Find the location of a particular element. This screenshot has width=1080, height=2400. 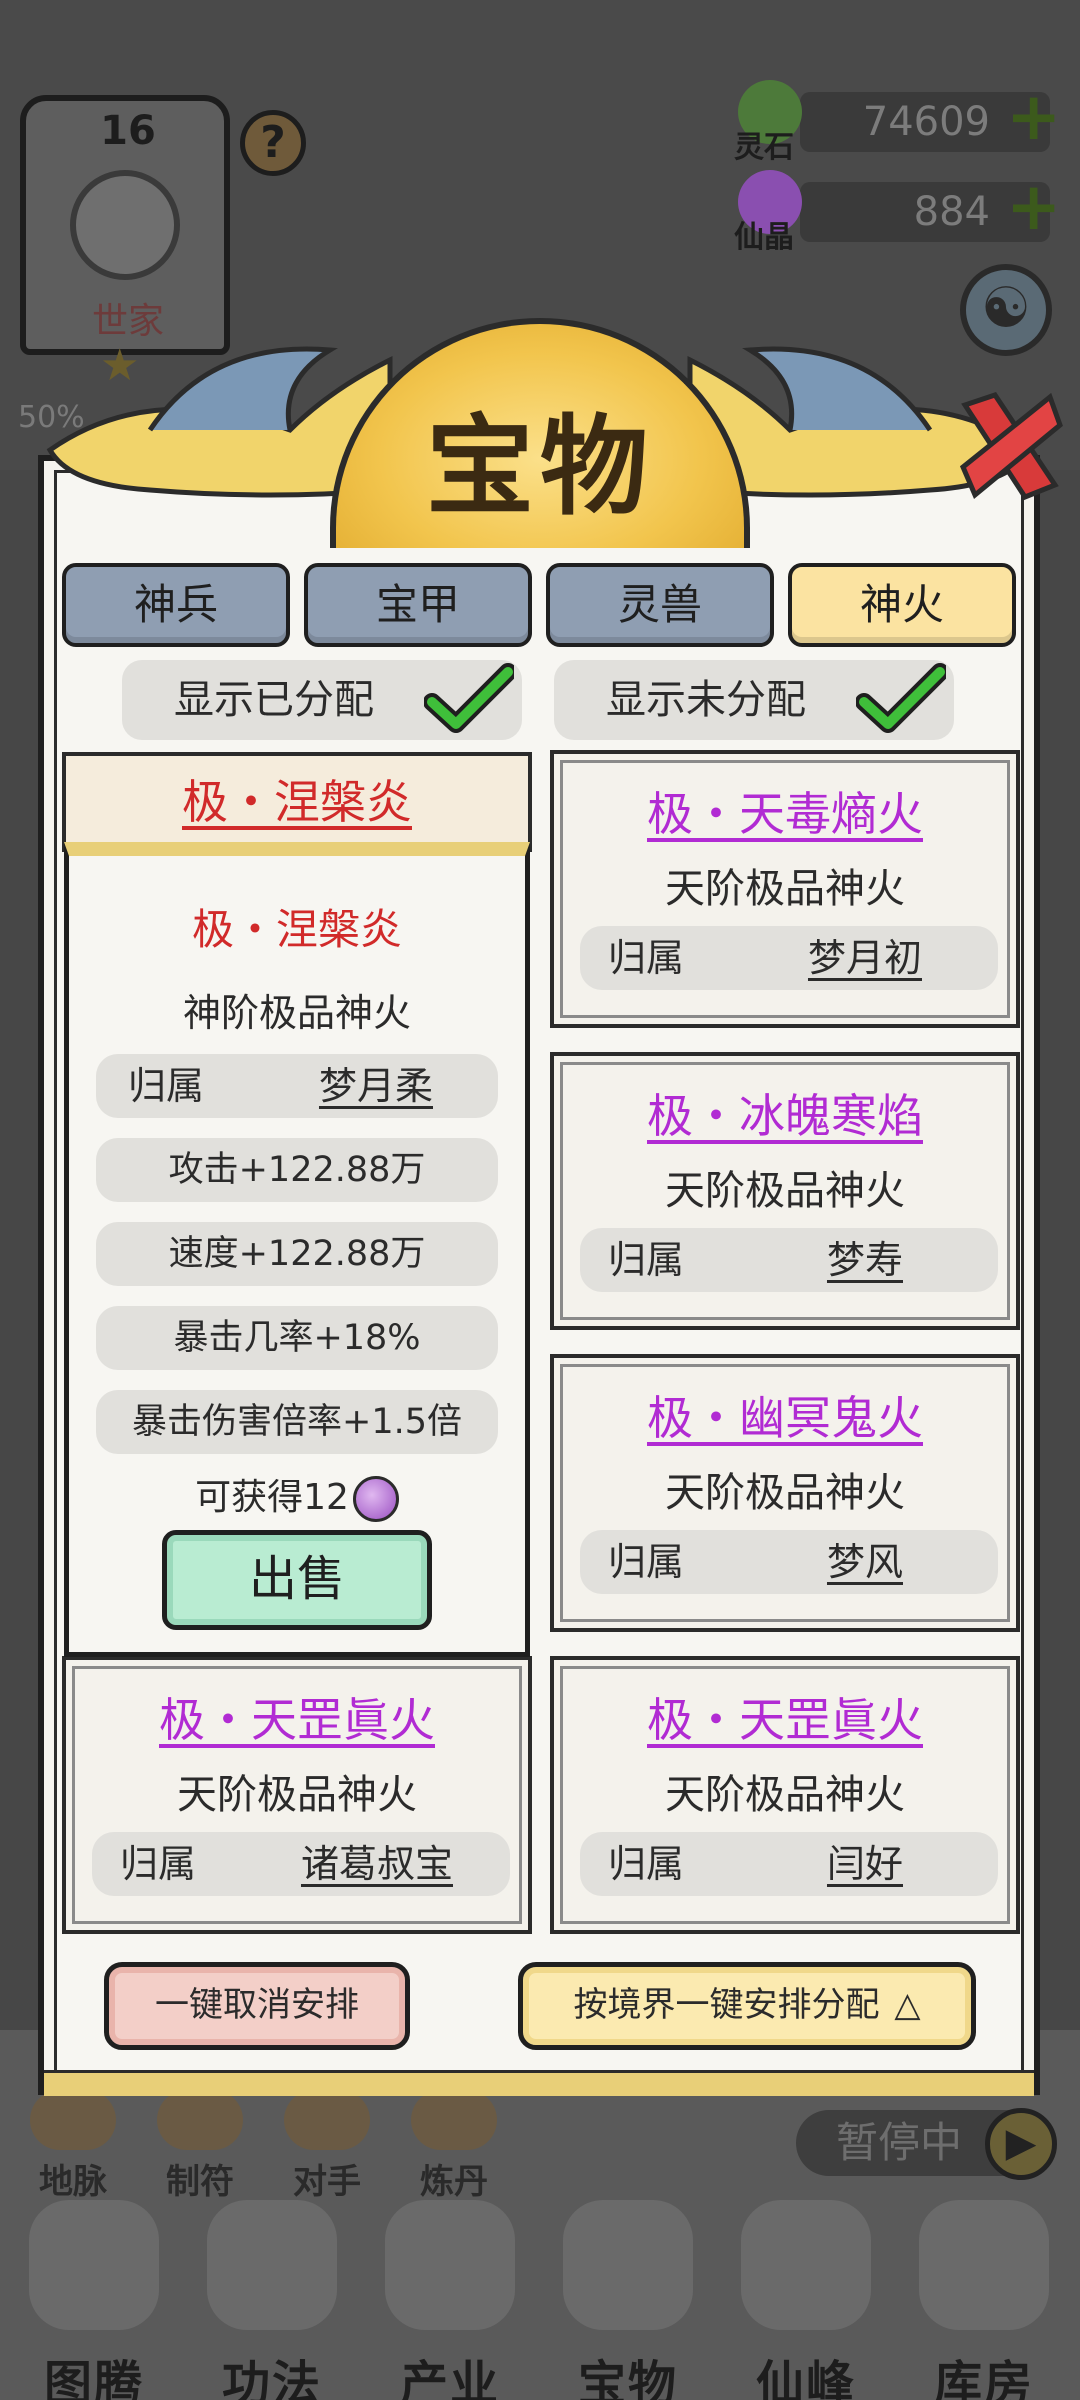

triangle-up-icon: △ is located at coordinates (907, 2005).